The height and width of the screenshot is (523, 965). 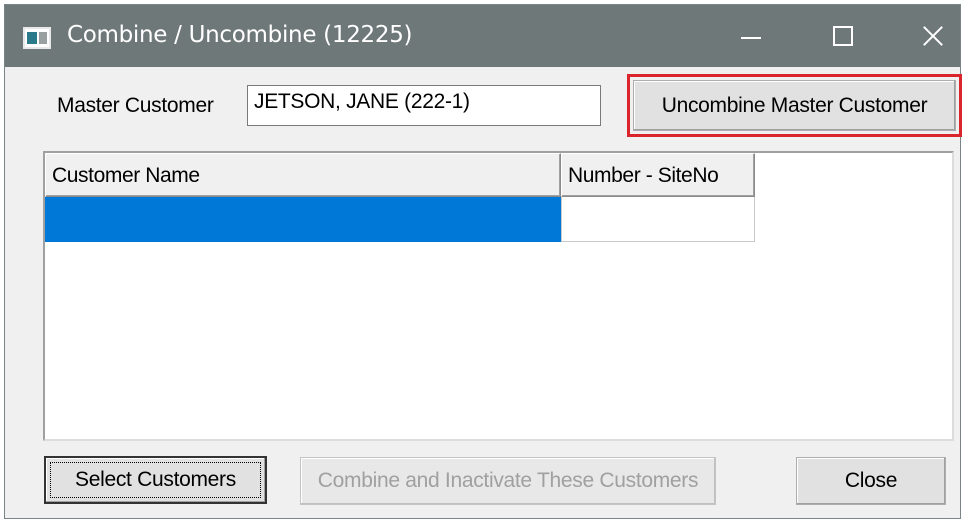 What do you see at coordinates (135, 105) in the screenshot?
I see `master-customer-label: Master Customer` at bounding box center [135, 105].